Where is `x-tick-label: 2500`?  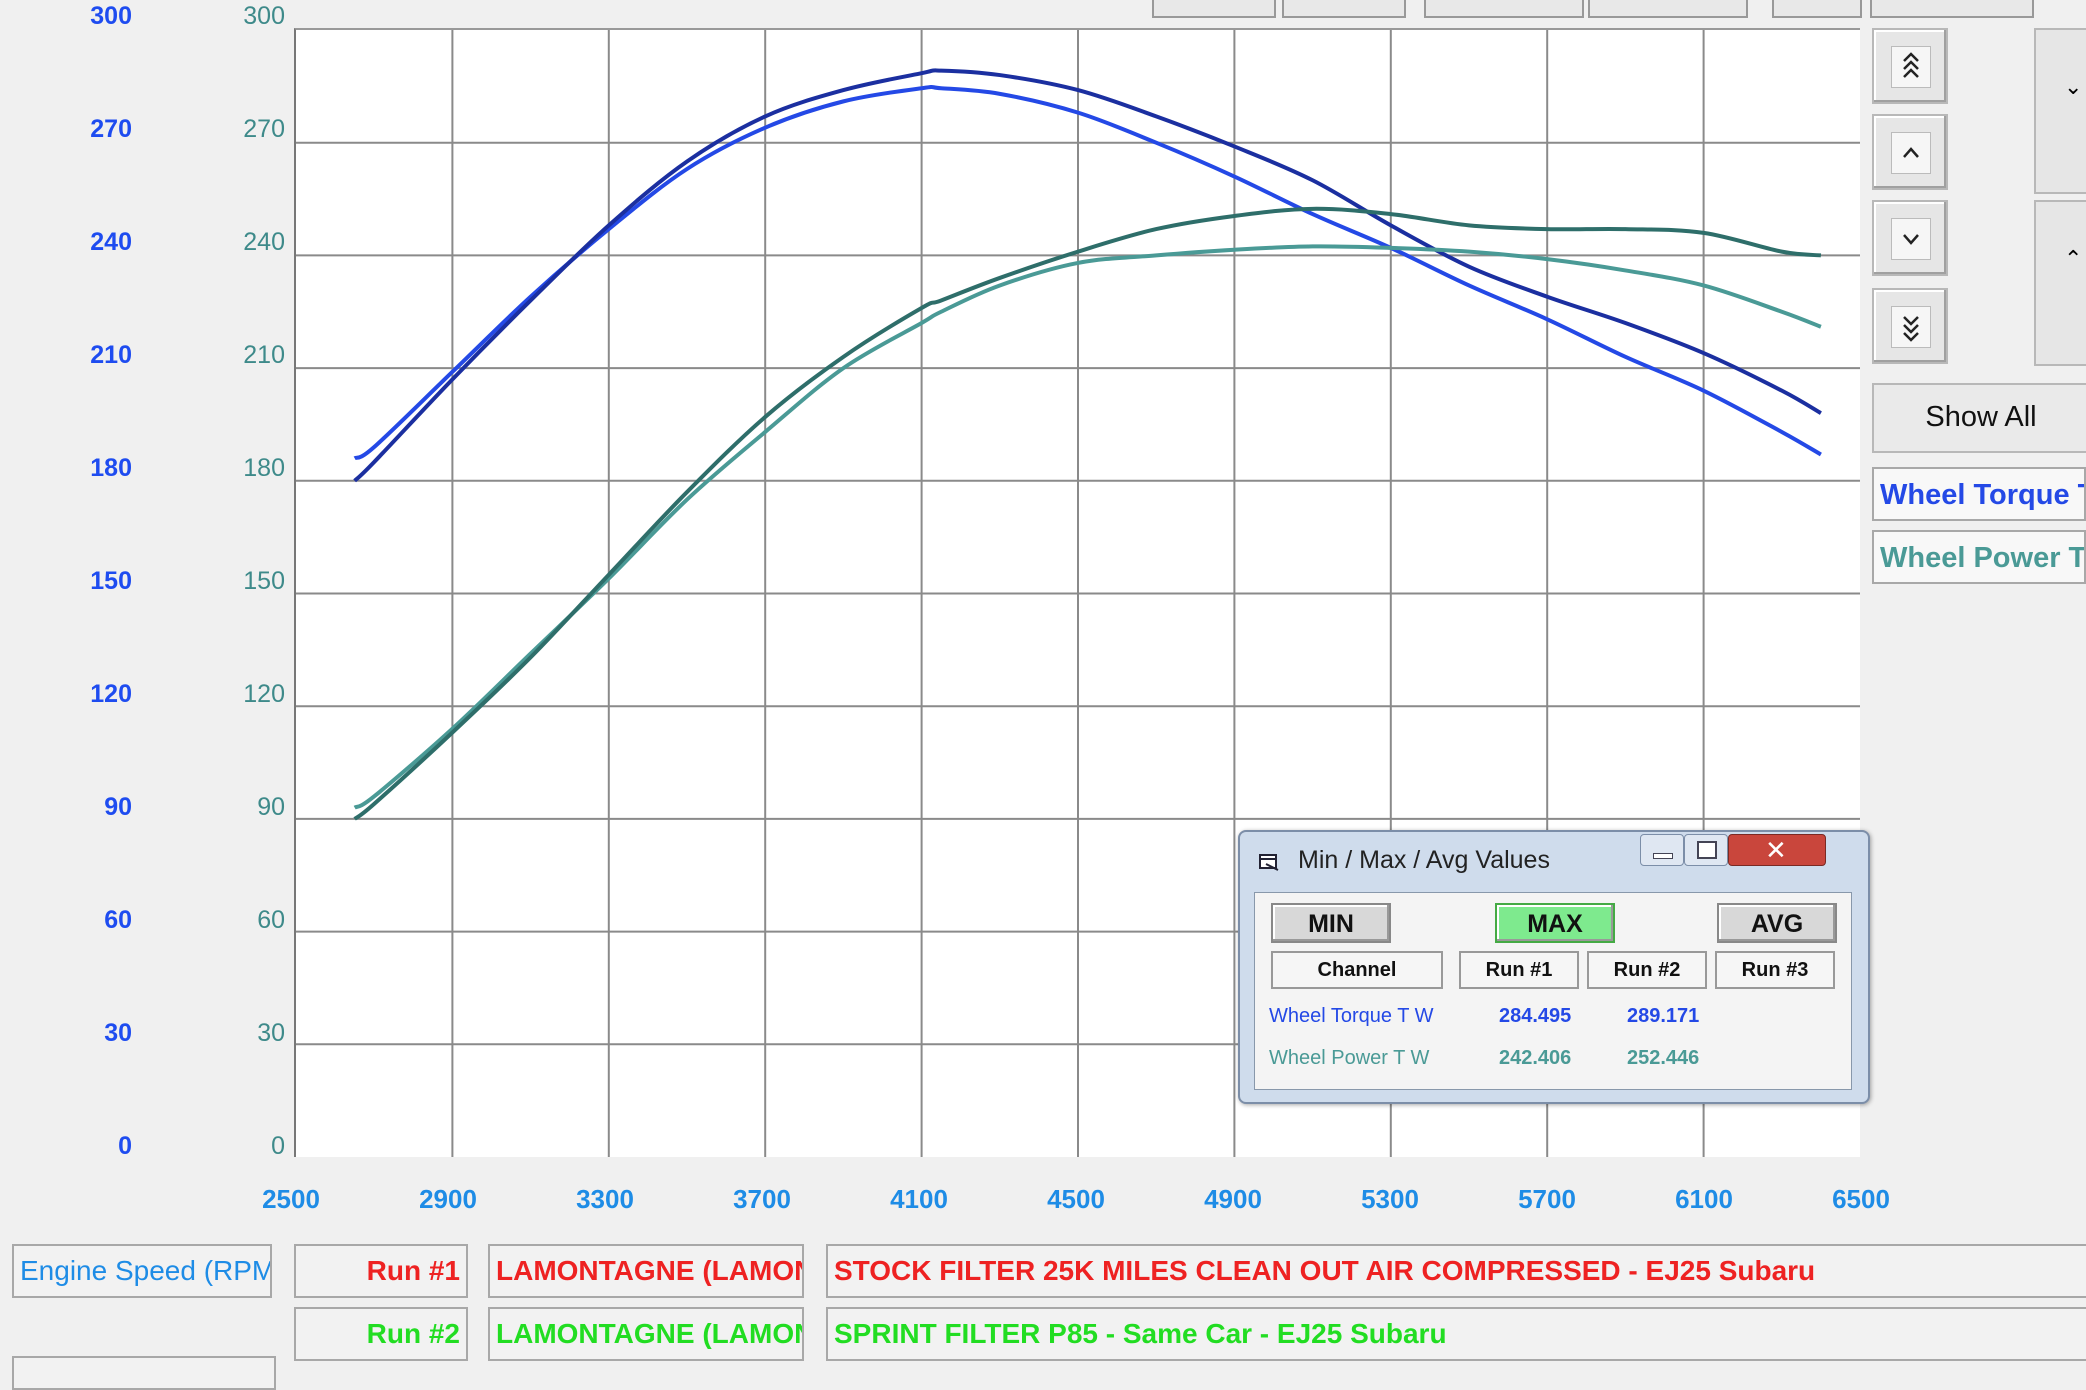
x-tick-label: 2500 is located at coordinates (291, 1199).